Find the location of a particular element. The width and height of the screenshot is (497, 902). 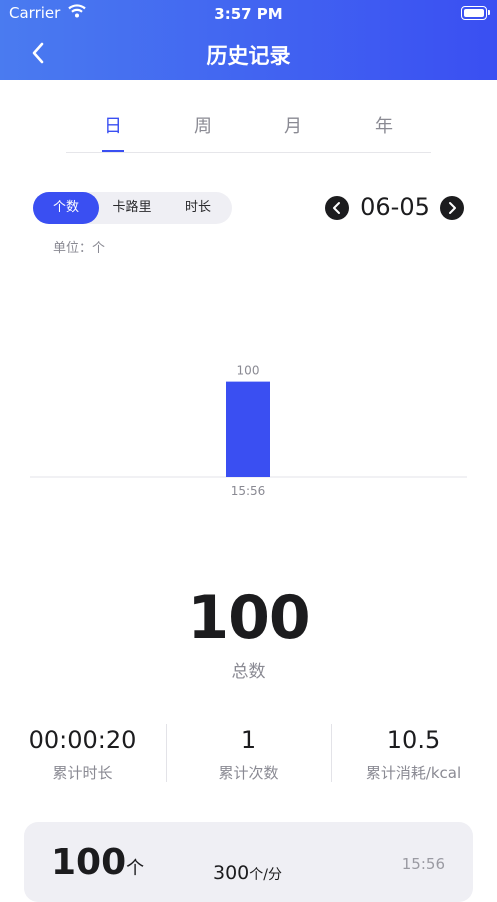

record-rate-unit: 个/分 is located at coordinates (265, 875).